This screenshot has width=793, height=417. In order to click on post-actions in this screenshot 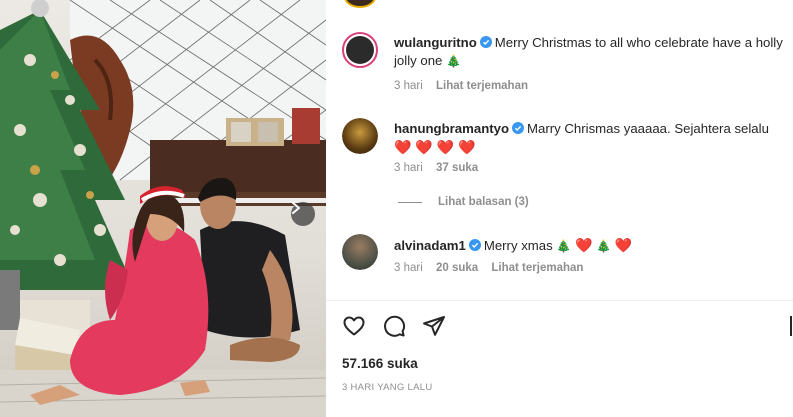, I will do `click(394, 326)`.